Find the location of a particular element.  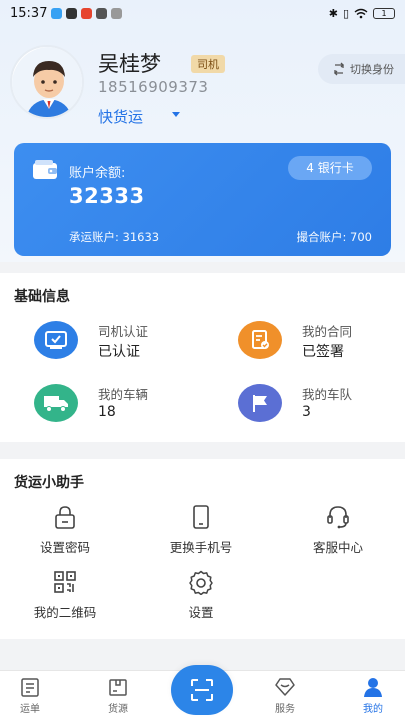

waybill-icon is located at coordinates (30, 687).